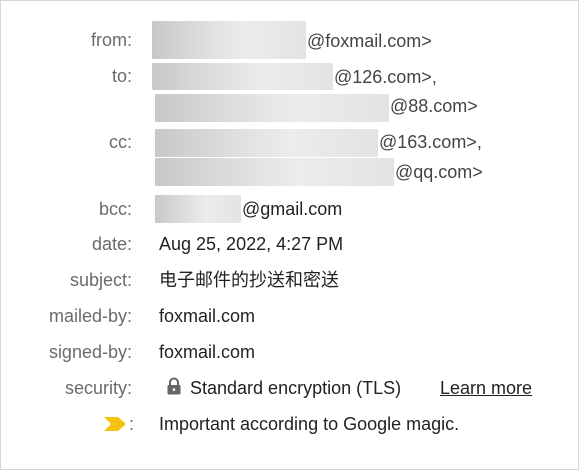 The height and width of the screenshot is (470, 579). What do you see at coordinates (100, 280) in the screenshot?
I see `subject-label: subject:` at bounding box center [100, 280].